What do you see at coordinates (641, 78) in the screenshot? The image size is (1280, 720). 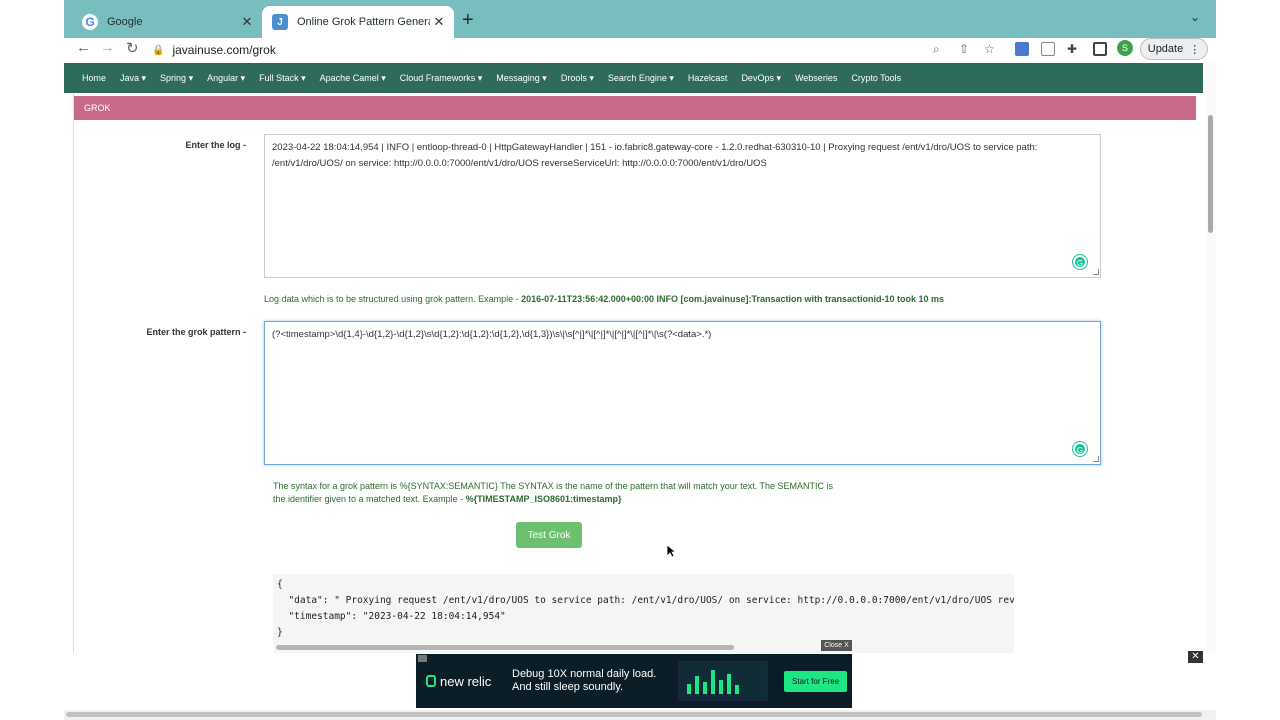 I see `nav-item: Search Engine ▾` at bounding box center [641, 78].